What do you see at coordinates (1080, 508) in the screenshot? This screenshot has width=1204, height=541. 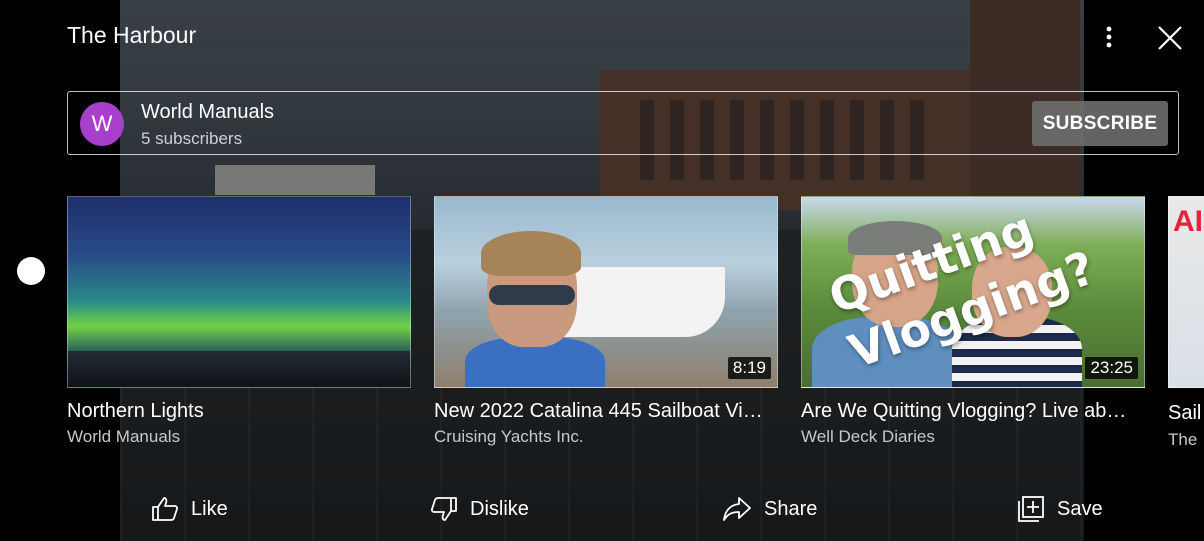 I see `save-label: Save` at bounding box center [1080, 508].